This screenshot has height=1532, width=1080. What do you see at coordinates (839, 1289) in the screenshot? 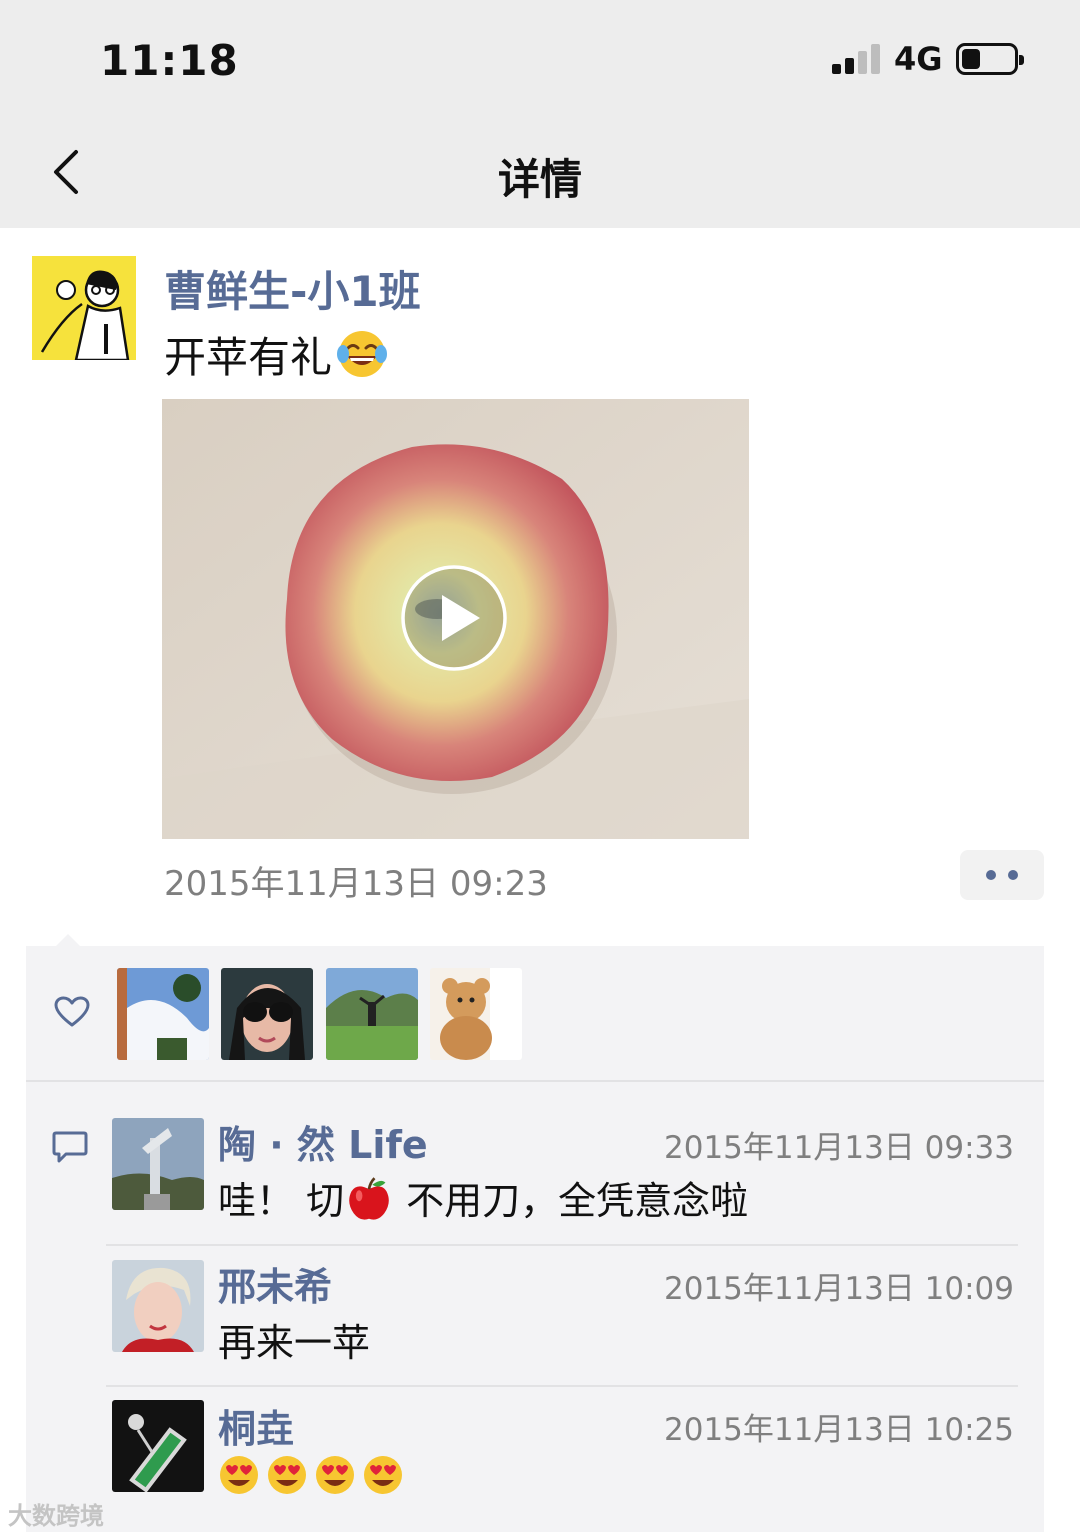
I see `comment-time: 2015年11月13日 10:09` at bounding box center [839, 1289].